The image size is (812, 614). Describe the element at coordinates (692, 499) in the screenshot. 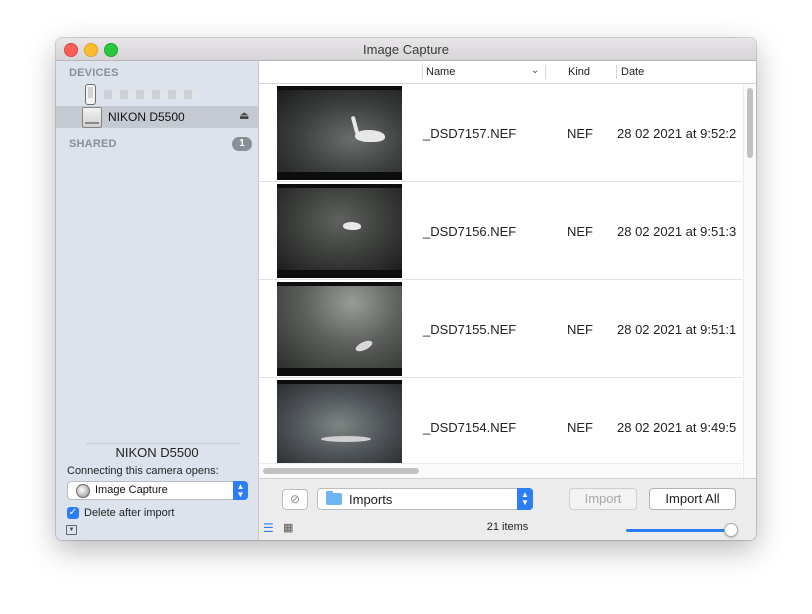

I see `import-all-button: Import All` at that location.